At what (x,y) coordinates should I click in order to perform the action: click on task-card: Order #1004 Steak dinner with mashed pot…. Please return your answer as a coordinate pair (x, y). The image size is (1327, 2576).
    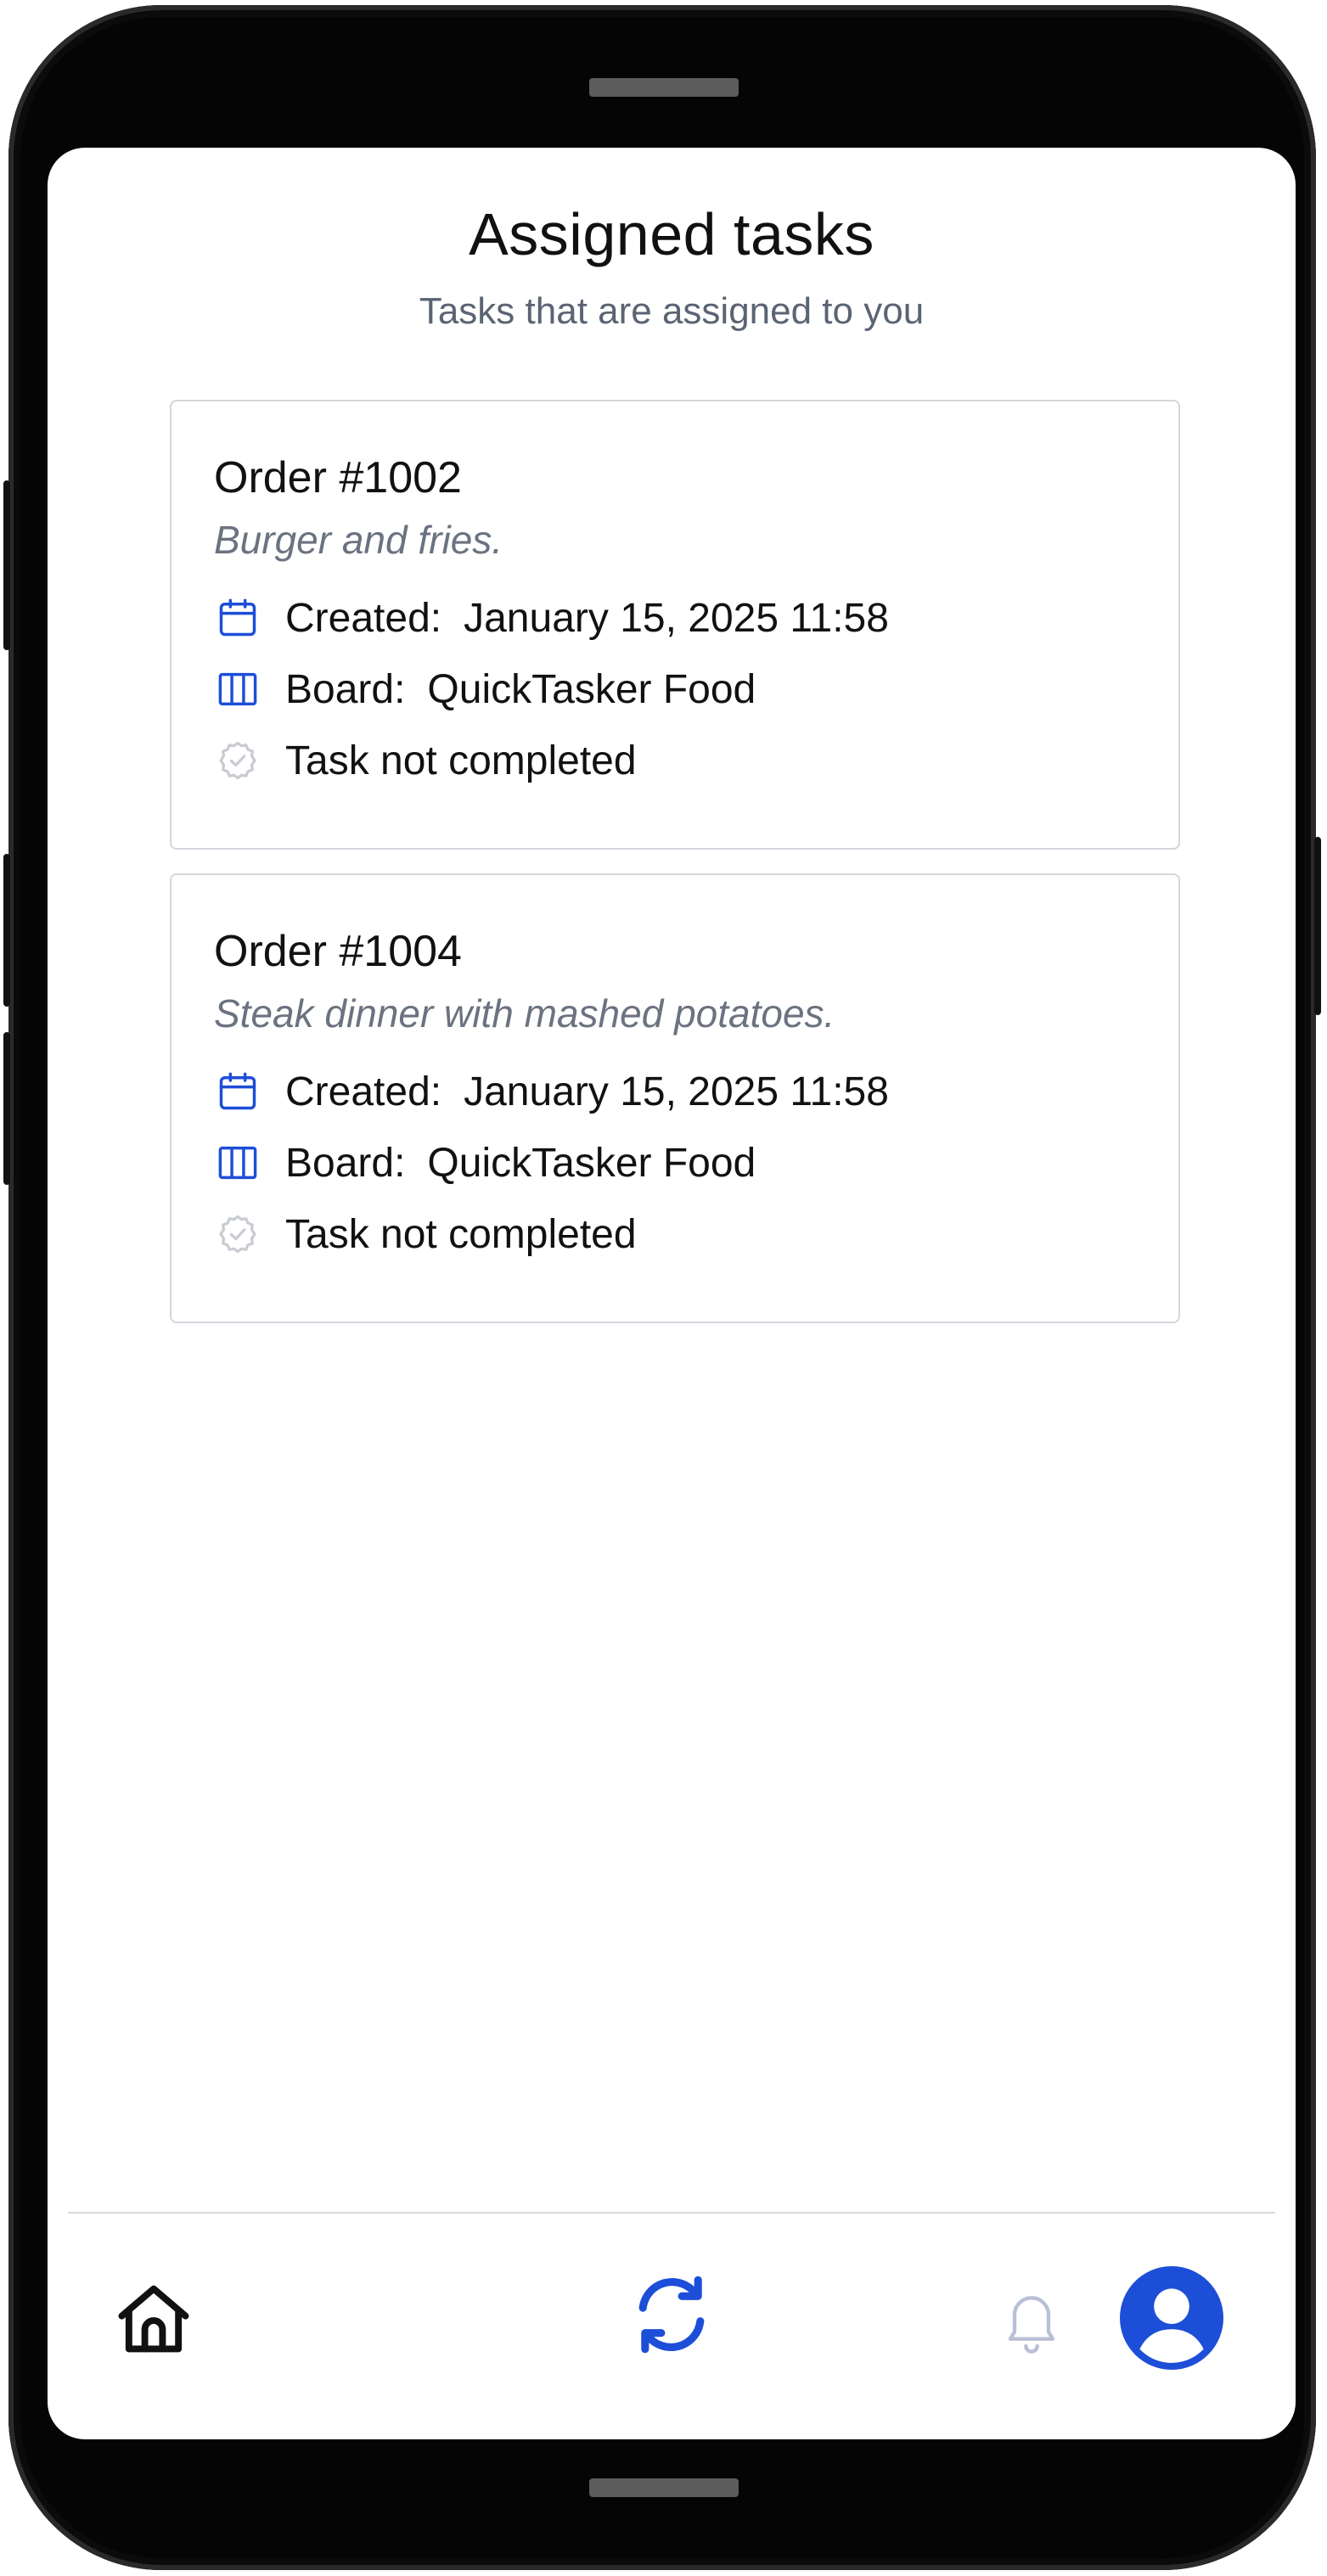
    Looking at the image, I should click on (675, 1098).